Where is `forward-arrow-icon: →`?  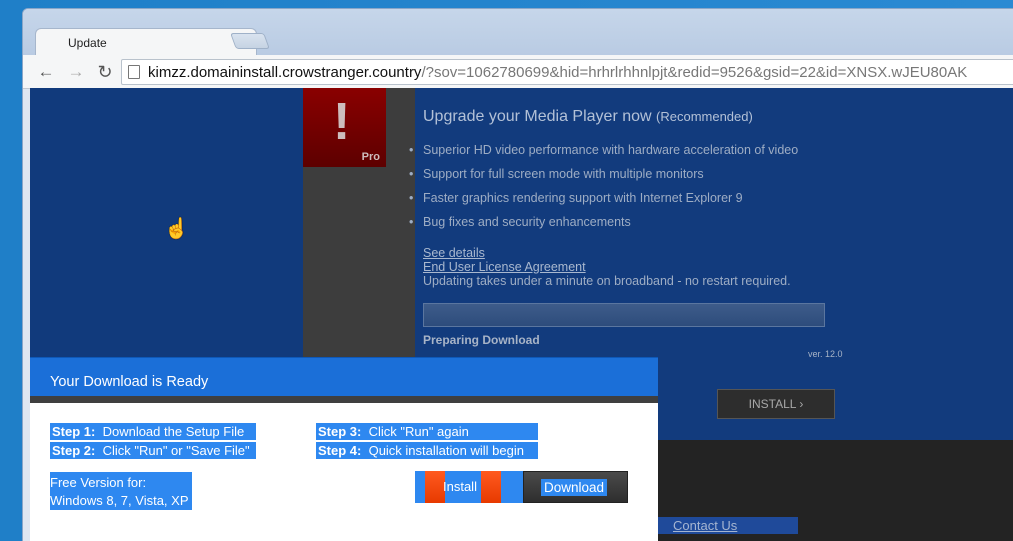 forward-arrow-icon: → is located at coordinates (76, 72).